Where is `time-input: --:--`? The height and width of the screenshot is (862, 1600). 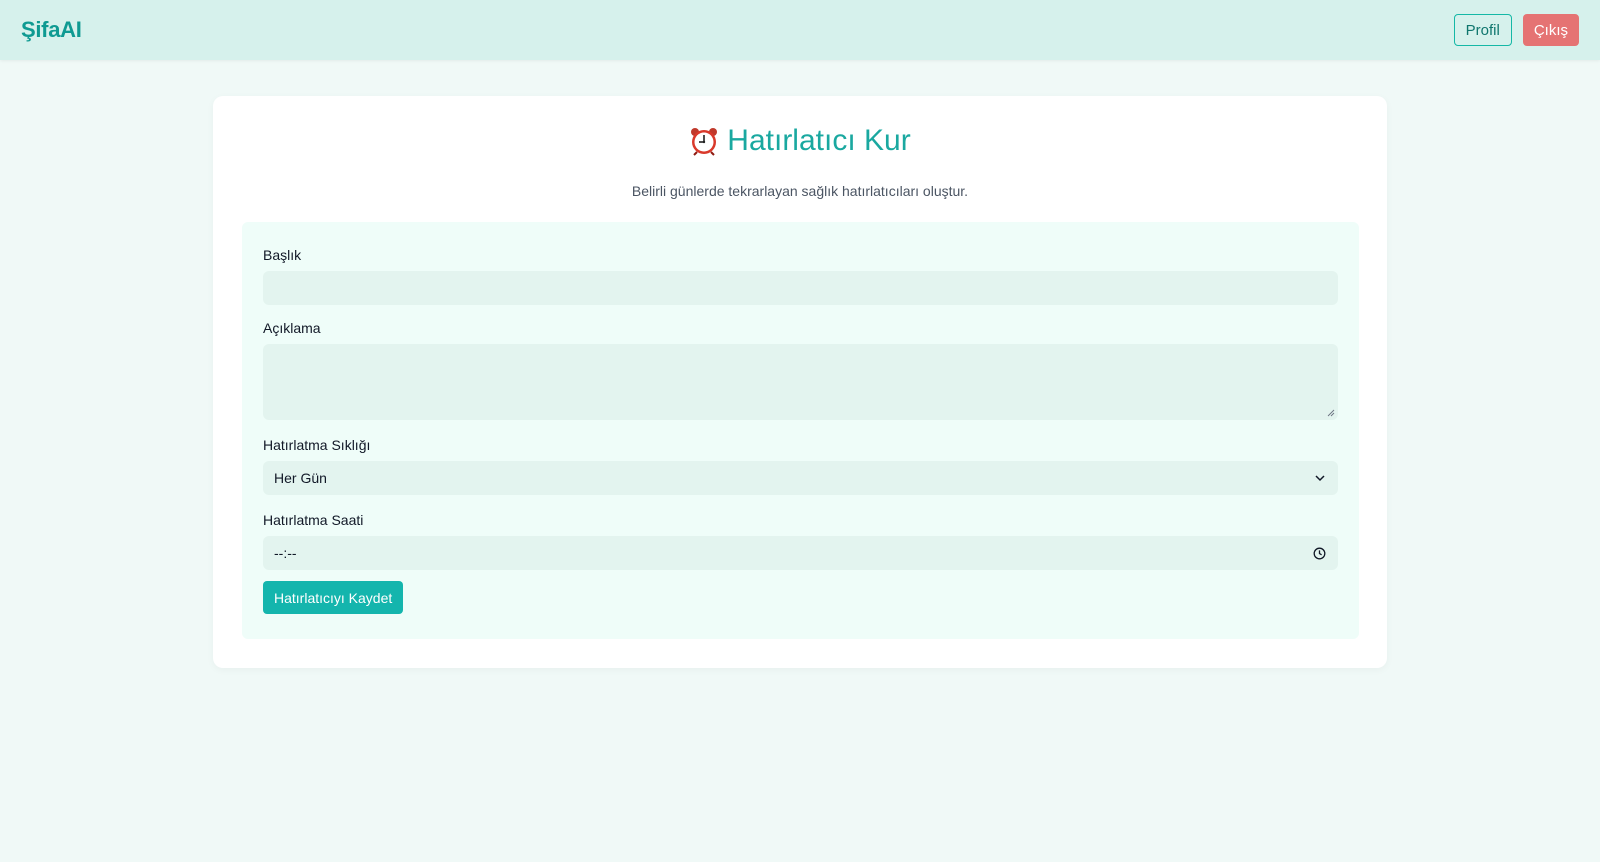
time-input: --:-- is located at coordinates (800, 553).